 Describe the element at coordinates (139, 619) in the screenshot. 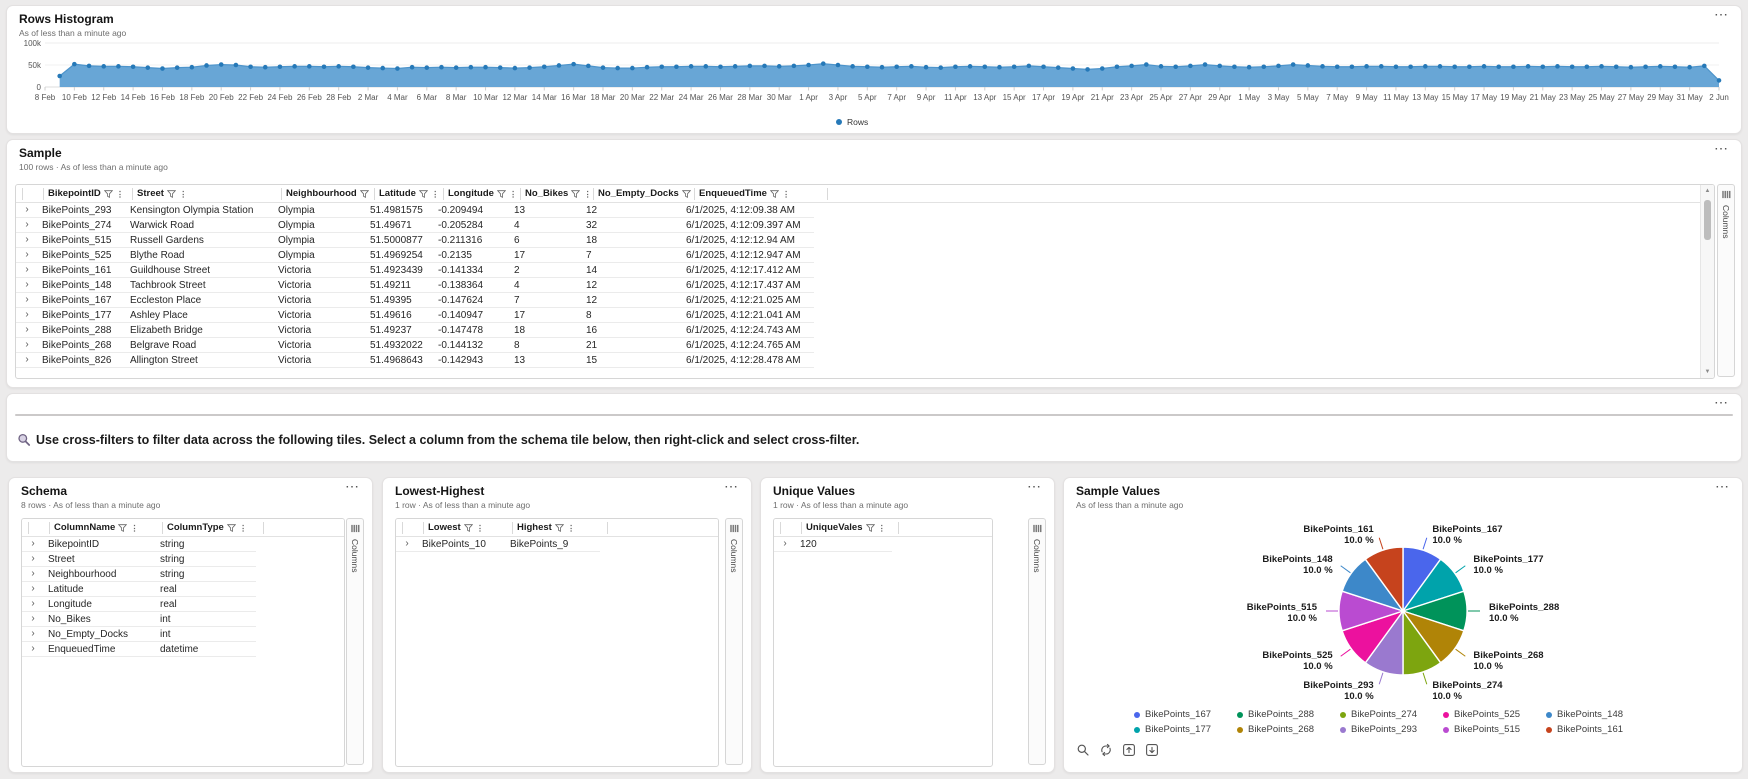

I see `table-row: › No_Bikes int` at that location.